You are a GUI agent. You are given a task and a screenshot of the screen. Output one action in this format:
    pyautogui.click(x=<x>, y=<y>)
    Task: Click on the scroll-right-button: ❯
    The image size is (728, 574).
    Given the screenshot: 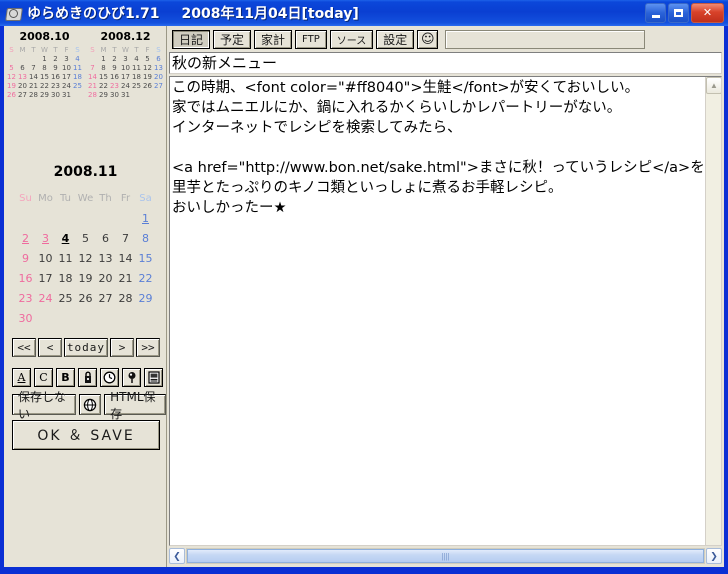 What is the action you would take?
    pyautogui.click(x=714, y=556)
    